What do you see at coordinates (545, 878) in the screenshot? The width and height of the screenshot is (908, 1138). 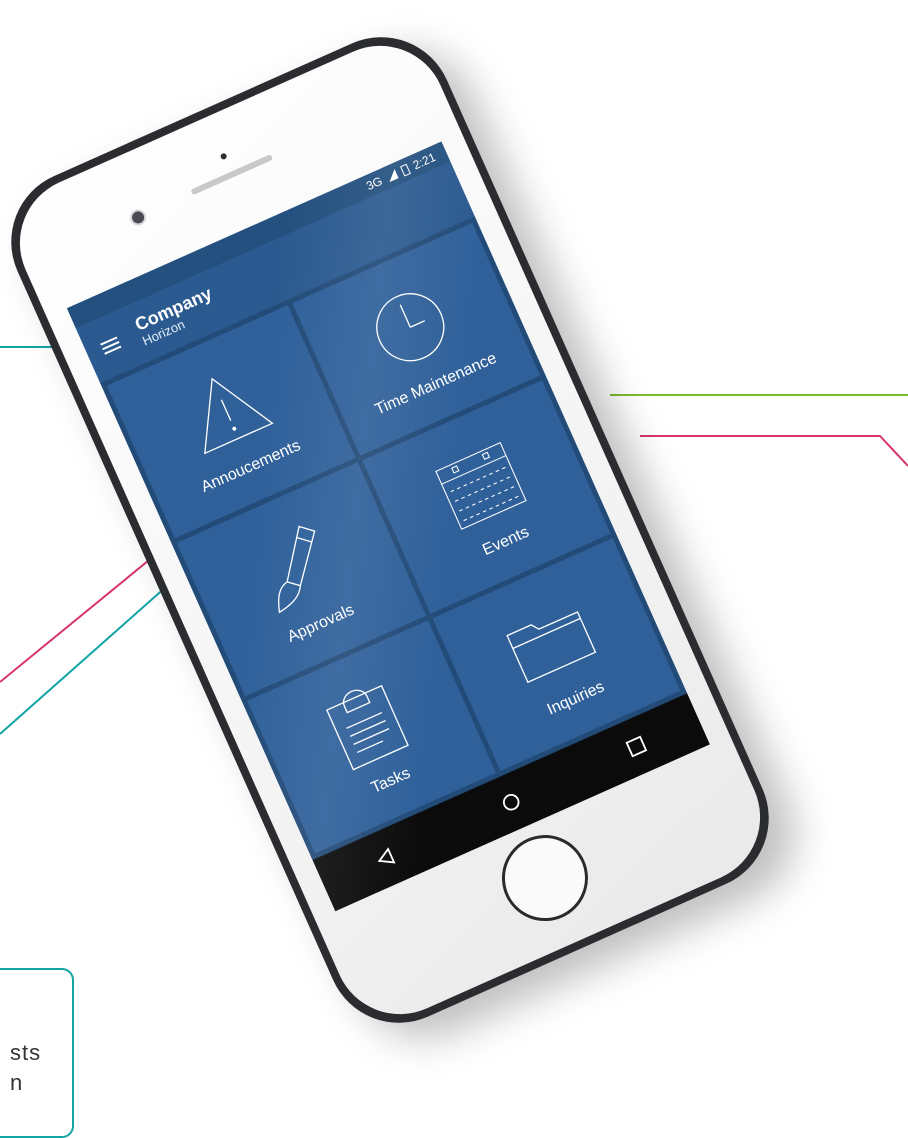 I see `physical-home-button` at bounding box center [545, 878].